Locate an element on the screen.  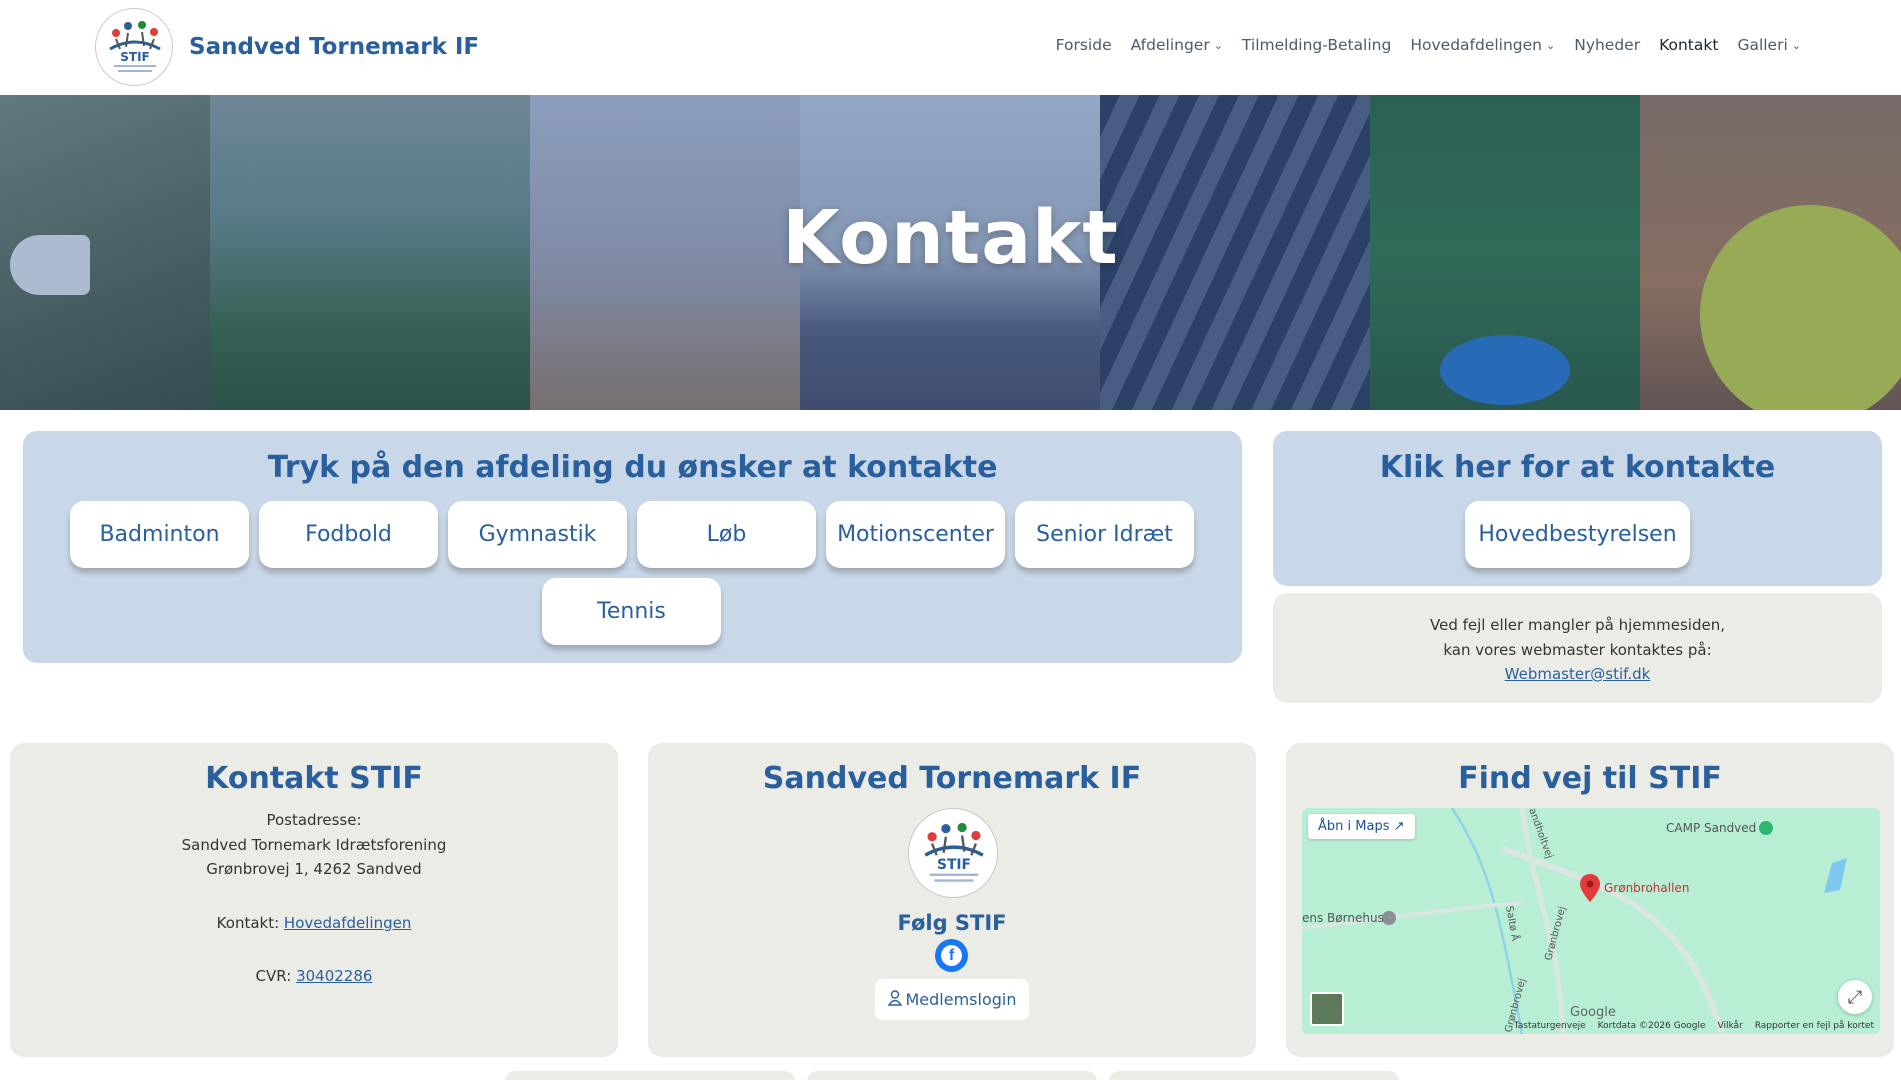
nav-label: Tilmelding-Betaling is located at coordinates (1316, 45).